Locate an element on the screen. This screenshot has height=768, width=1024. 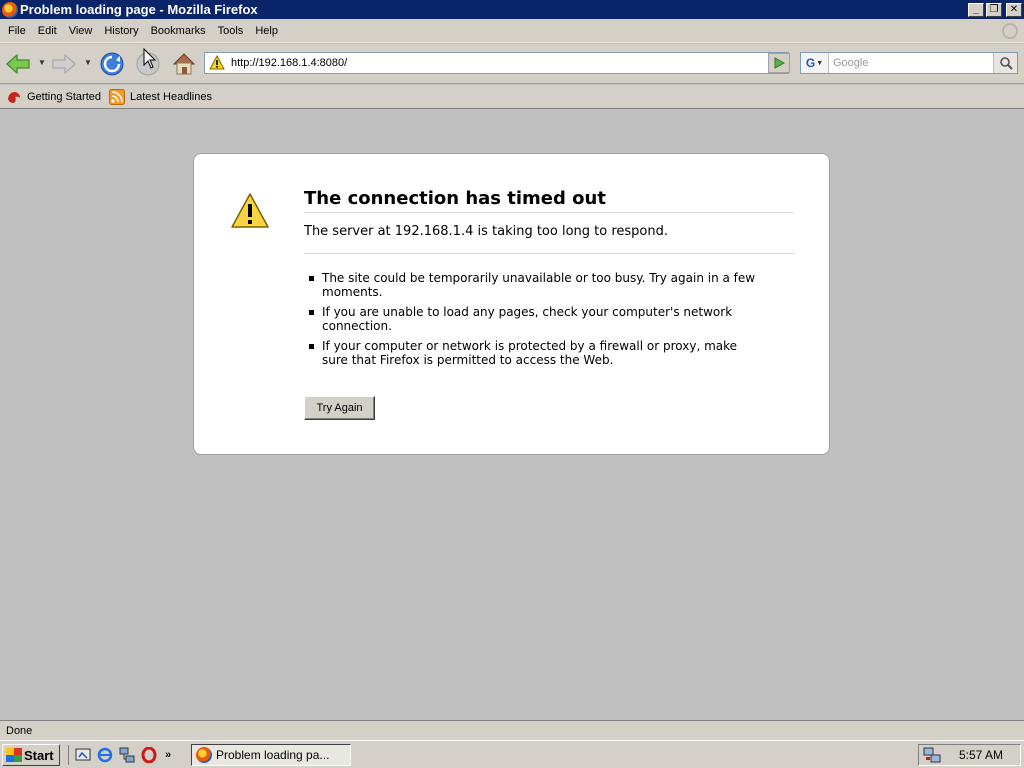
url-bar: http://192.168.1.4:8080/ ▼ is located at coordinates (496, 63).